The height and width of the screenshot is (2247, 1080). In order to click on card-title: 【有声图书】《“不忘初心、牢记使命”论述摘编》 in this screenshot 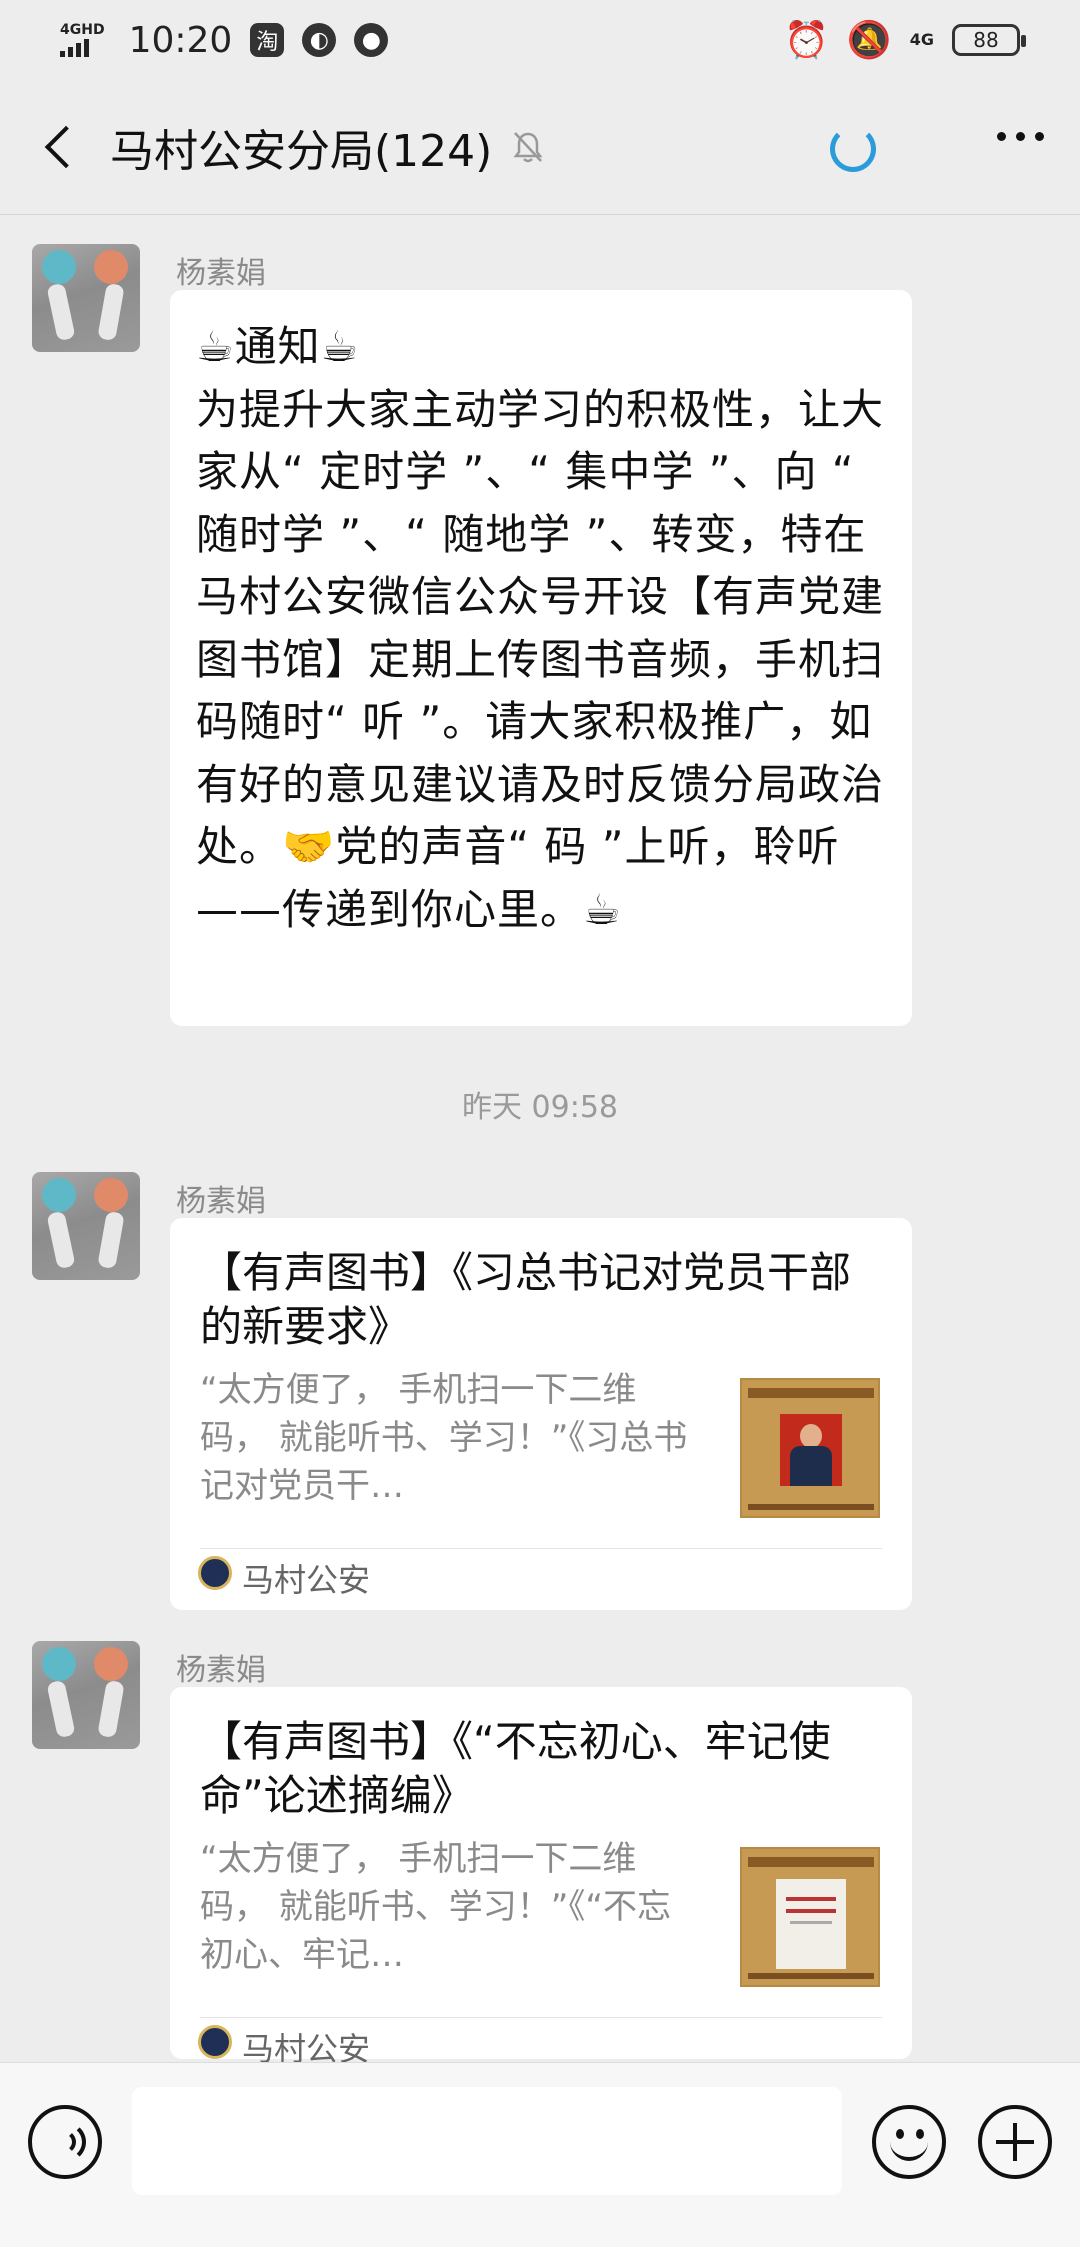, I will do `click(515, 1768)`.